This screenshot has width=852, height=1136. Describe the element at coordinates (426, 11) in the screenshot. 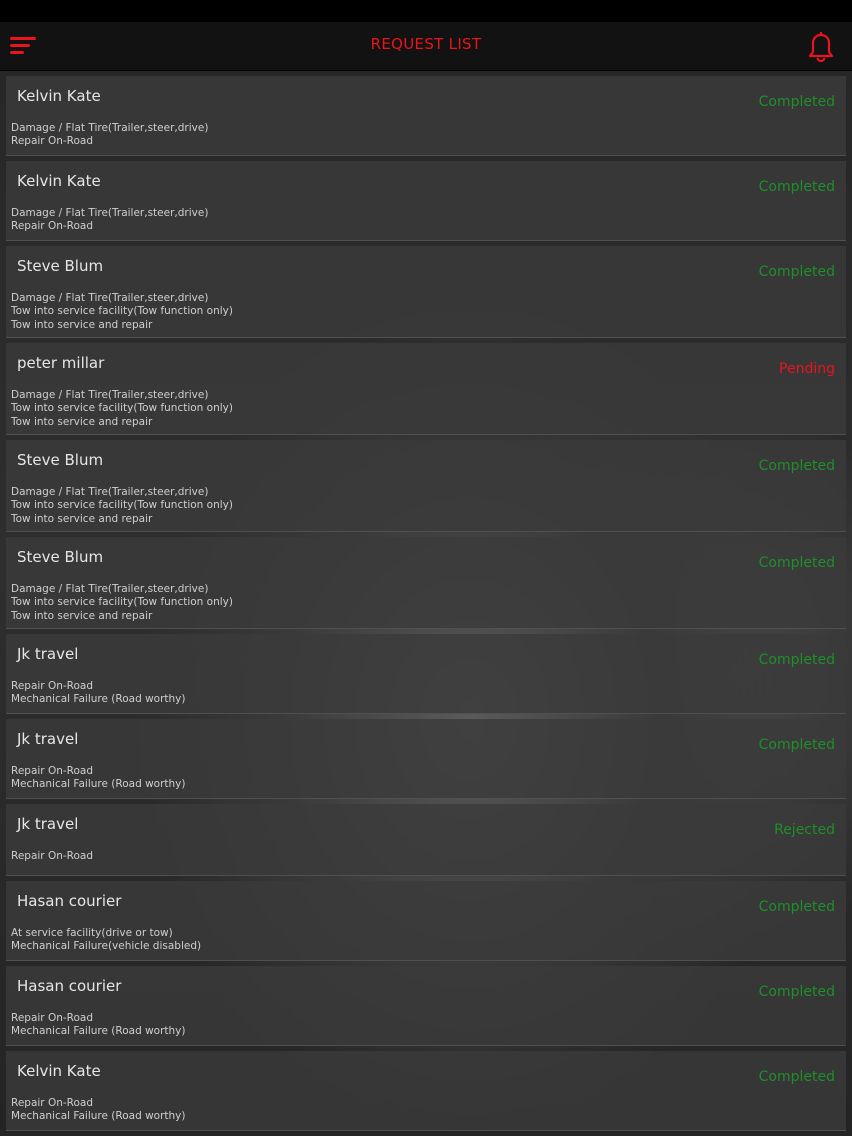

I see `status-bar` at that location.